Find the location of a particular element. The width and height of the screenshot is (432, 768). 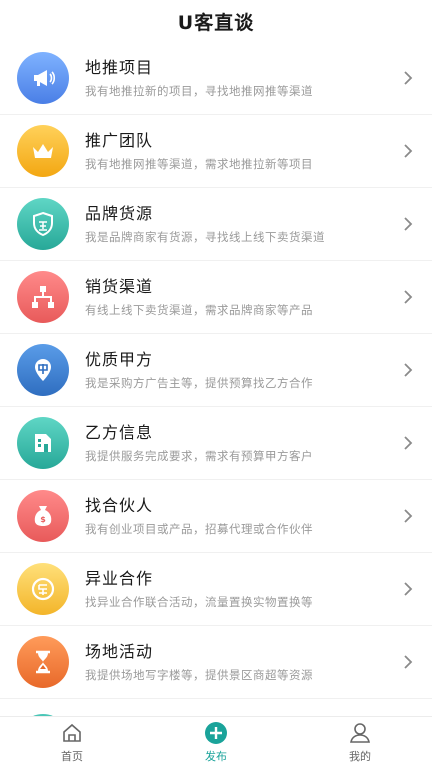

item-title: 场地活动 is located at coordinates (119, 651).